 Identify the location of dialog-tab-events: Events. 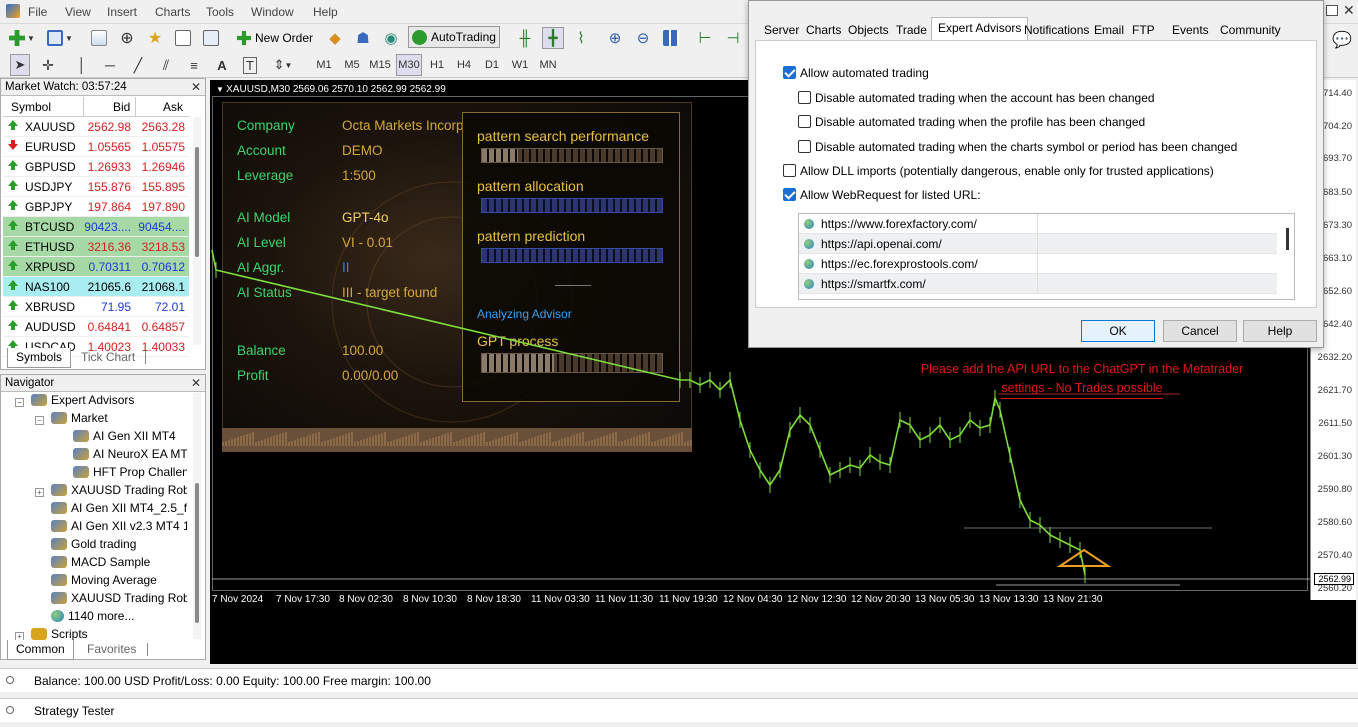
(1190, 30).